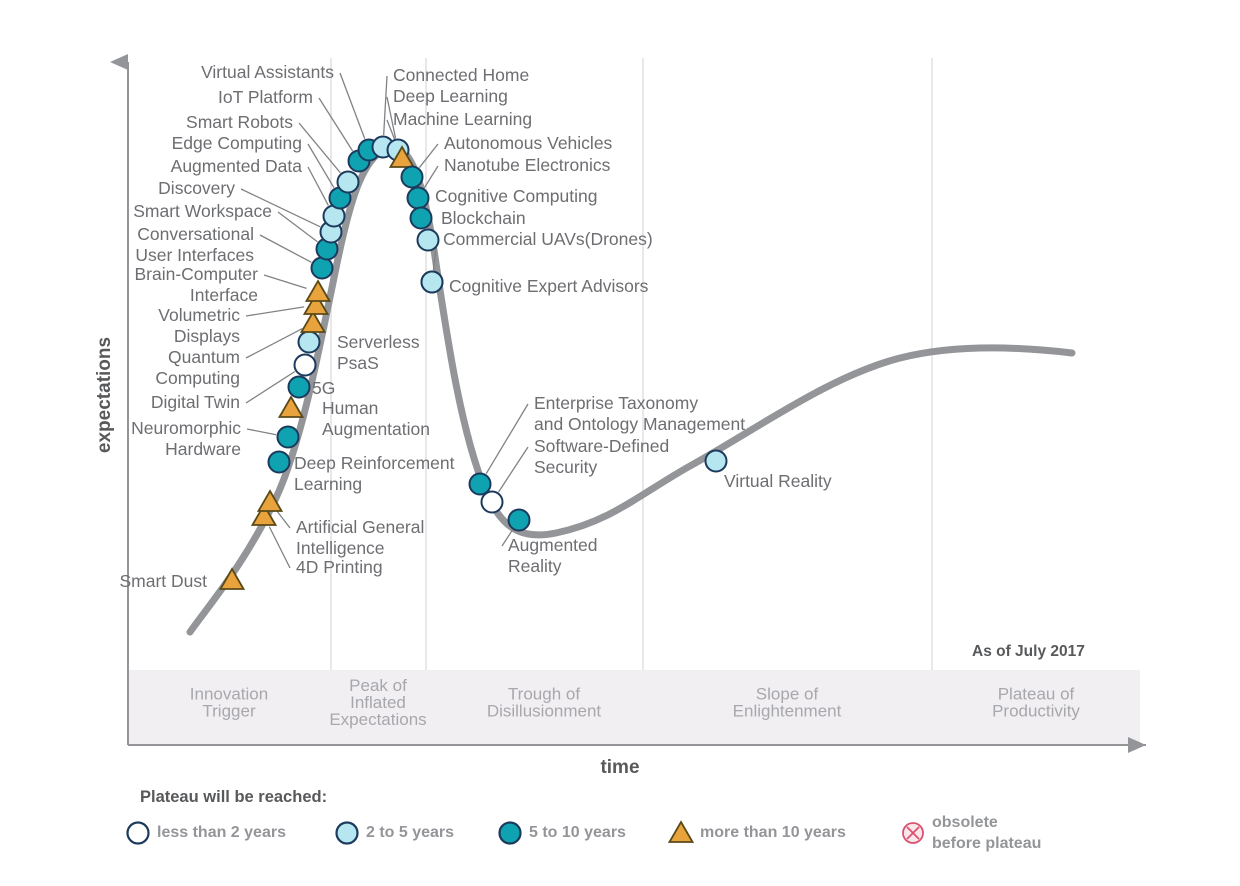 The width and height of the screenshot is (1240, 886). I want to click on label-smart-robots: Smart Robots, so click(239, 122).